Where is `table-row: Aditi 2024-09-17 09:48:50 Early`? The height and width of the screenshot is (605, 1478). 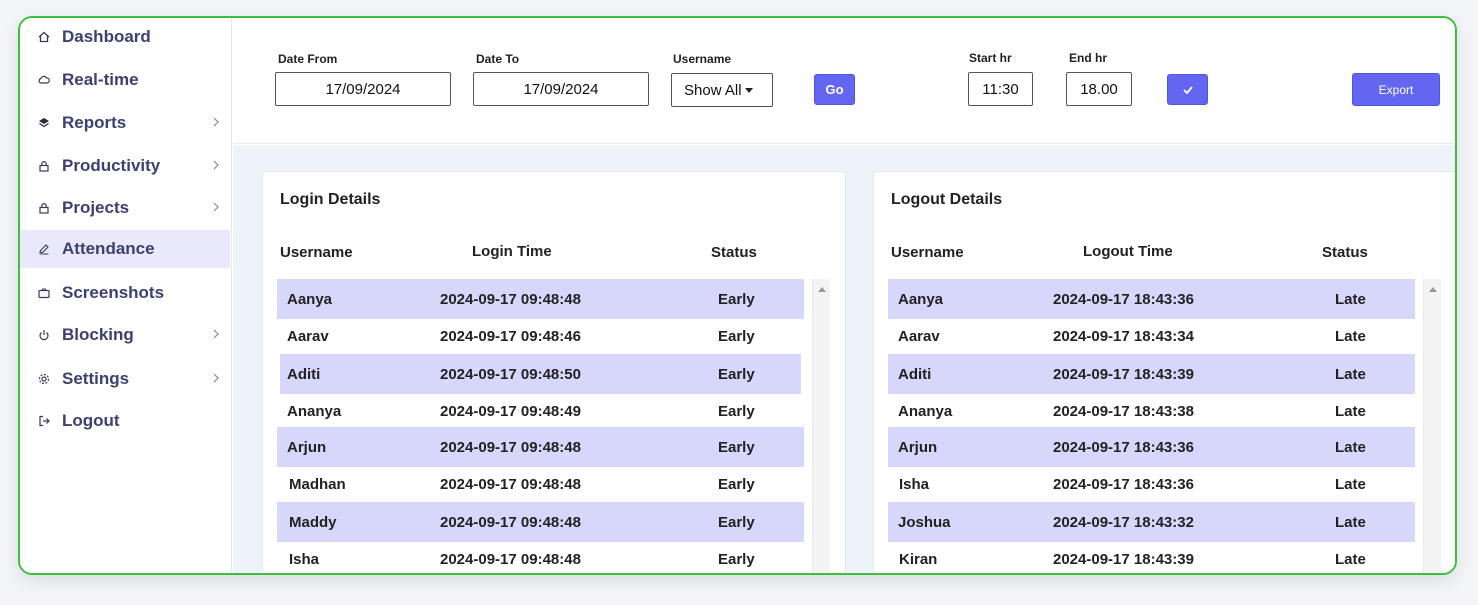
table-row: Aditi 2024-09-17 09:48:50 Early is located at coordinates (540, 374).